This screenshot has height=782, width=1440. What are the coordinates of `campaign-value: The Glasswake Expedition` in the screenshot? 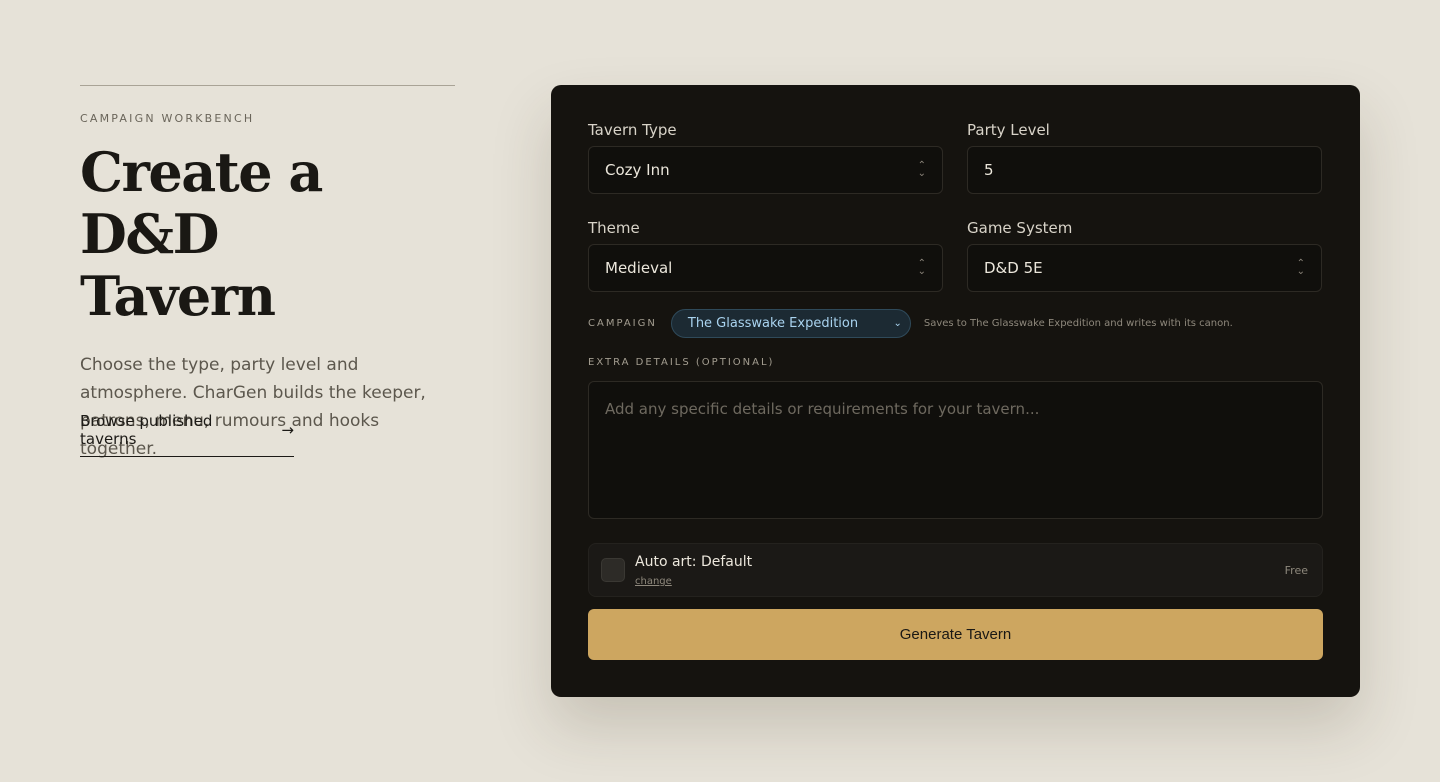 It's located at (773, 323).